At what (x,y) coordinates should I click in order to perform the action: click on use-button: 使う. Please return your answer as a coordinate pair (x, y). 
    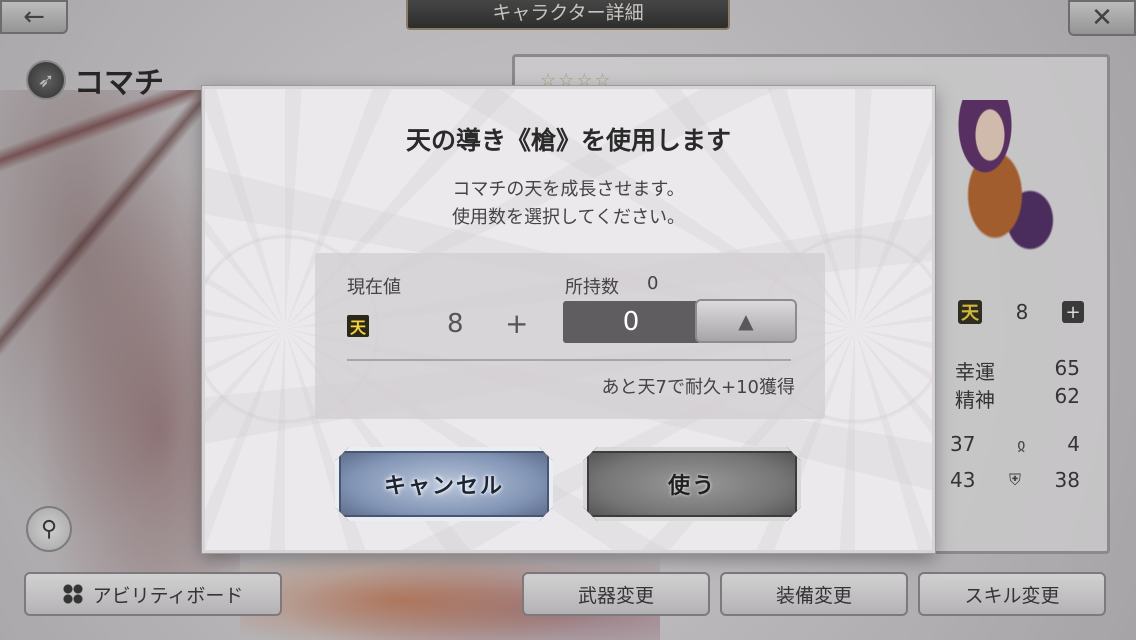
    Looking at the image, I should click on (692, 484).